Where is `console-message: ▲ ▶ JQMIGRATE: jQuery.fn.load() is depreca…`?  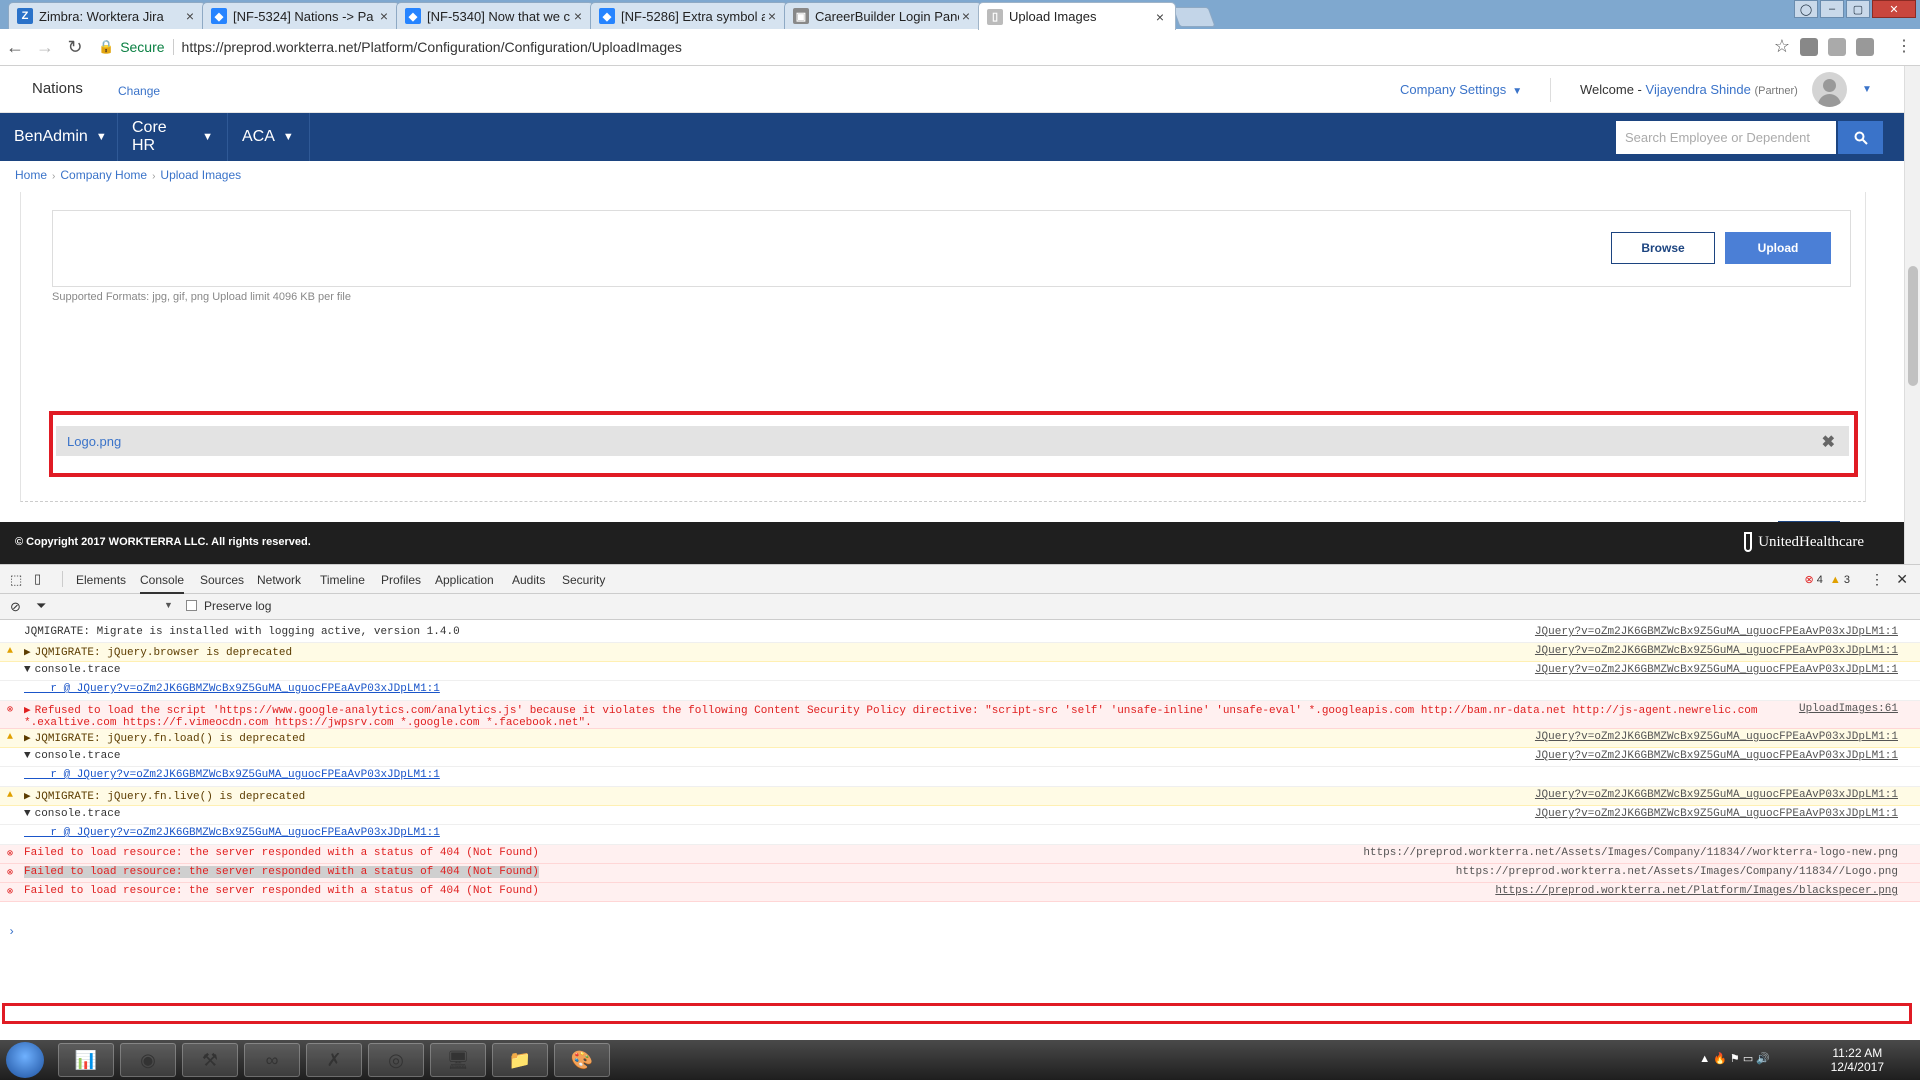 console-message: ▲ ▶ JQMIGRATE: jQuery.fn.load() is depreca… is located at coordinates (960, 738).